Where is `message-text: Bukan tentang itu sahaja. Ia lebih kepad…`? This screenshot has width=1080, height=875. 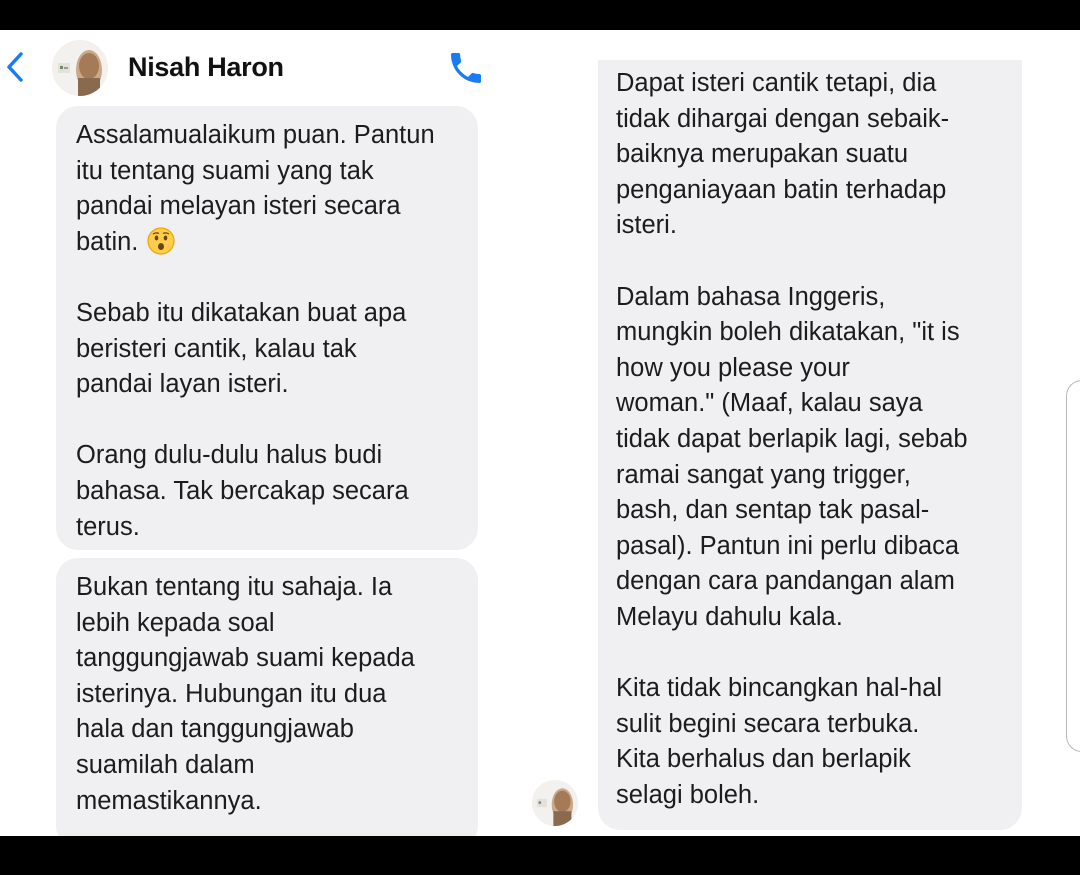
message-text: Bukan tentang itu sahaja. Ia lebih kepad… is located at coordinates (245, 694).